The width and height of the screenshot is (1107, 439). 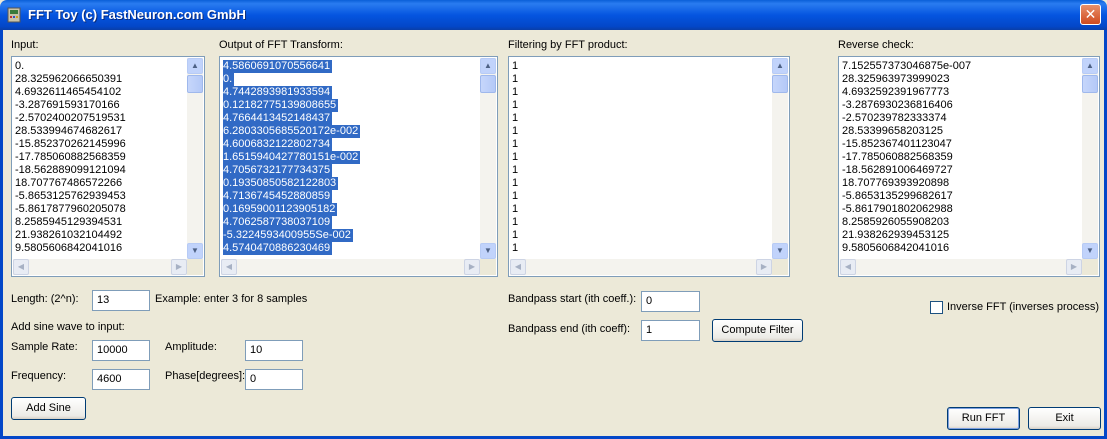 I want to click on phase-input: 0, so click(x=274, y=379).